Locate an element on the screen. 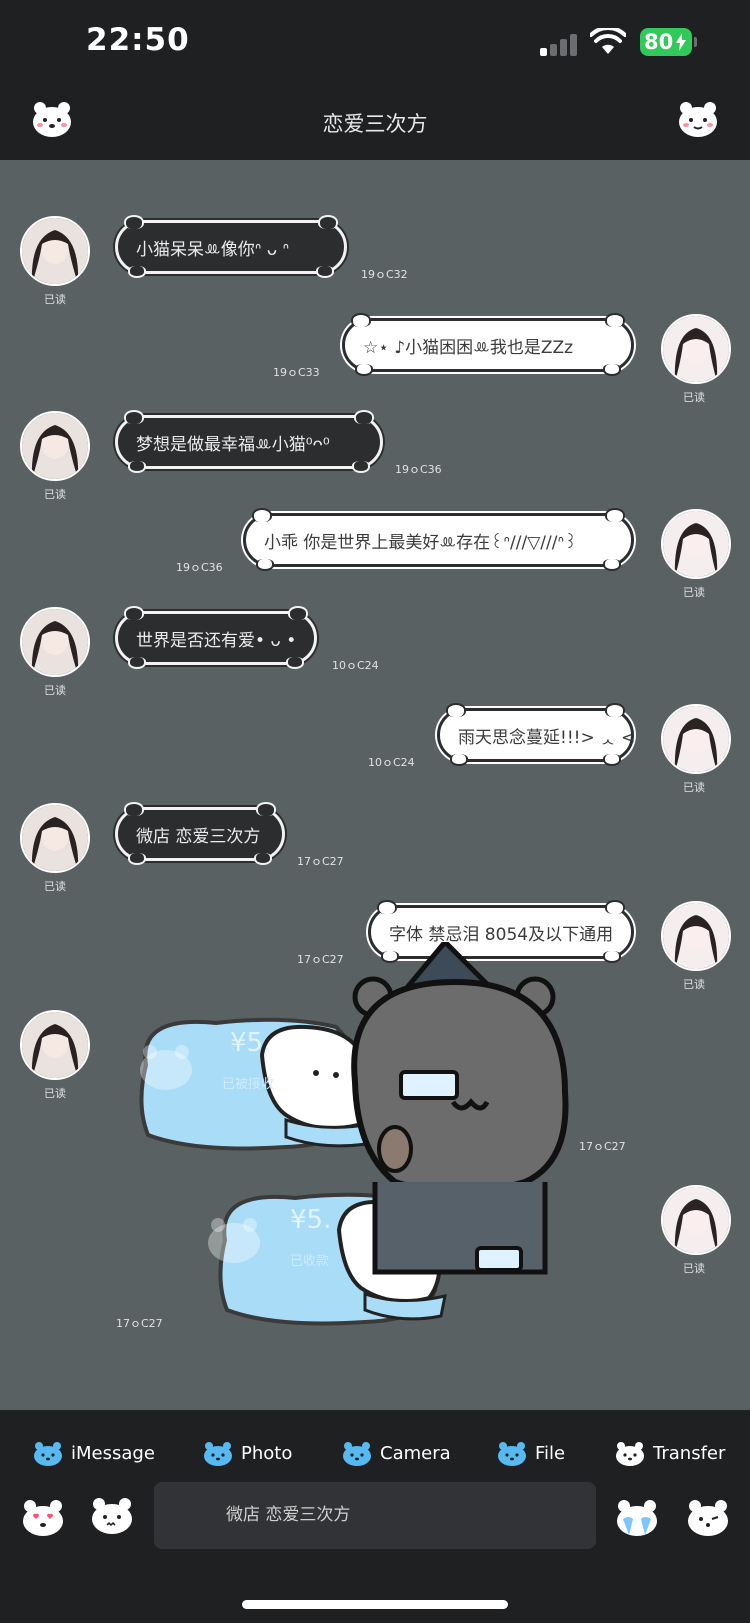 The width and height of the screenshot is (750, 1623). winking-bear-icon is located at coordinates (708, 1517).